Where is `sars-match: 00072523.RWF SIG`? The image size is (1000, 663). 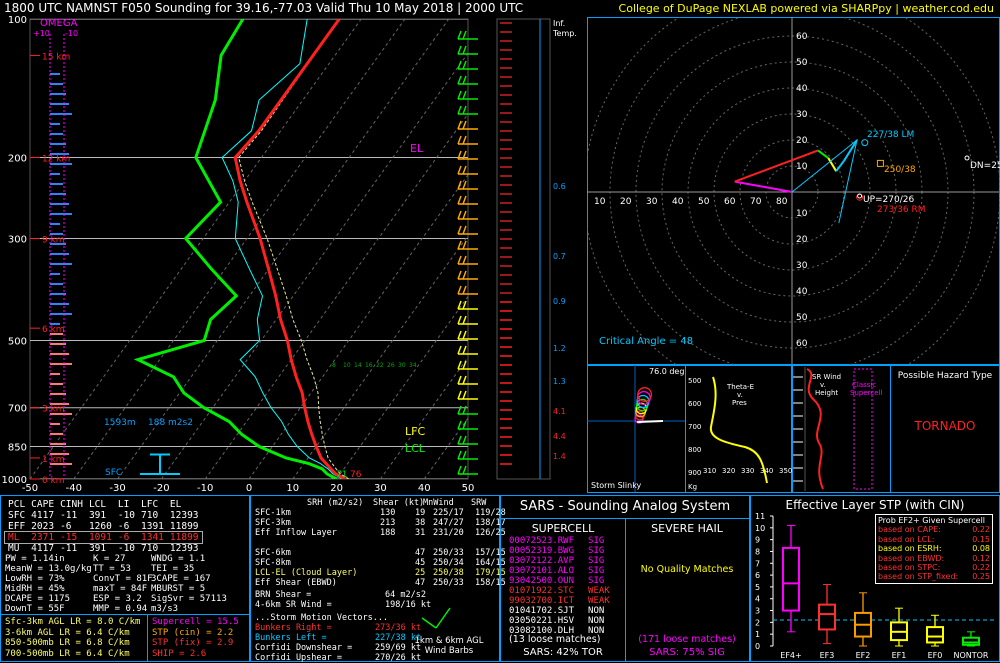
sars-match: 00072523.RWF SIG is located at coordinates (559, 541).